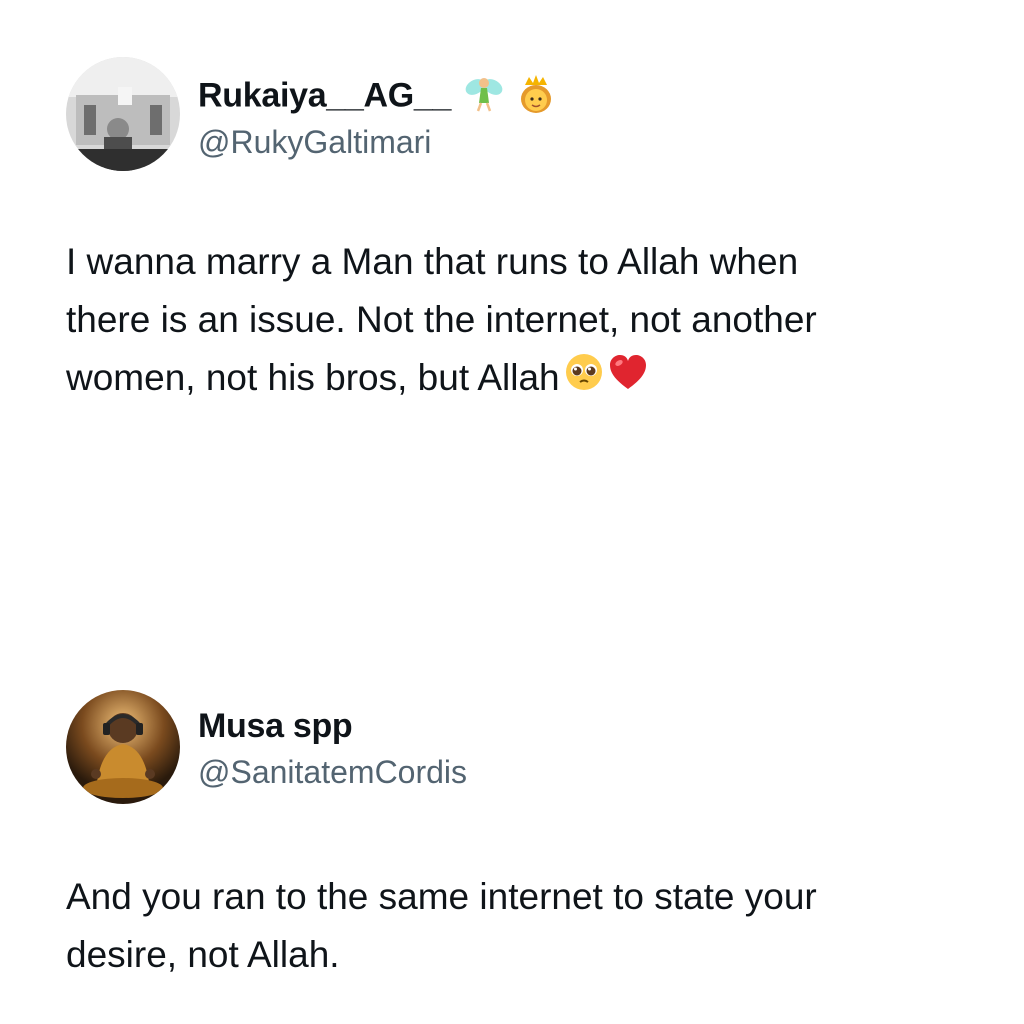  I want to click on display-name-text: Rukaiya__AG__, so click(325, 95).